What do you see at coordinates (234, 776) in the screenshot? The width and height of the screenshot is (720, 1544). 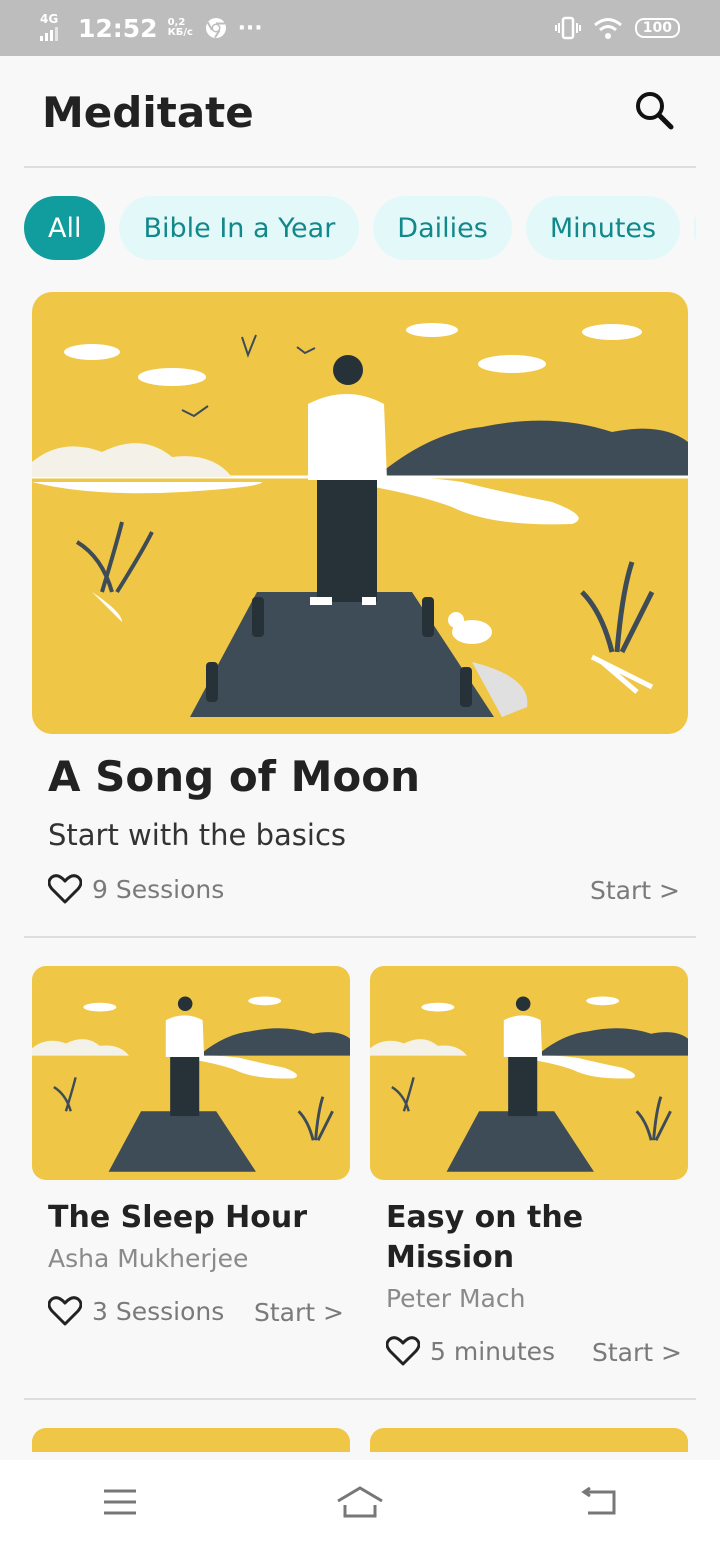 I see `featured-title: A Song of Moon` at bounding box center [234, 776].